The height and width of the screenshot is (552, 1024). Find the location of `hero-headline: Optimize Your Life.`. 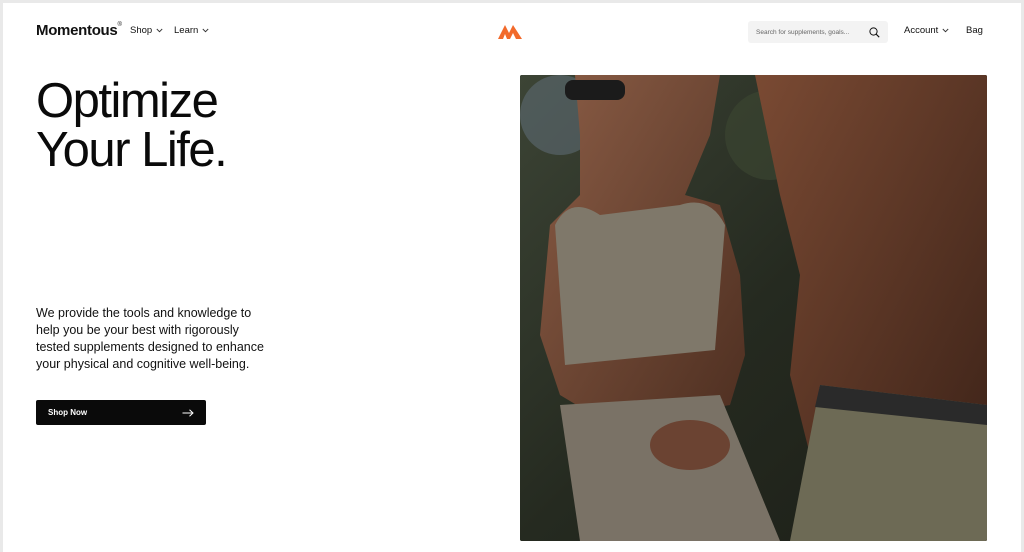

hero-headline: Optimize Your Life. is located at coordinates (132, 125).